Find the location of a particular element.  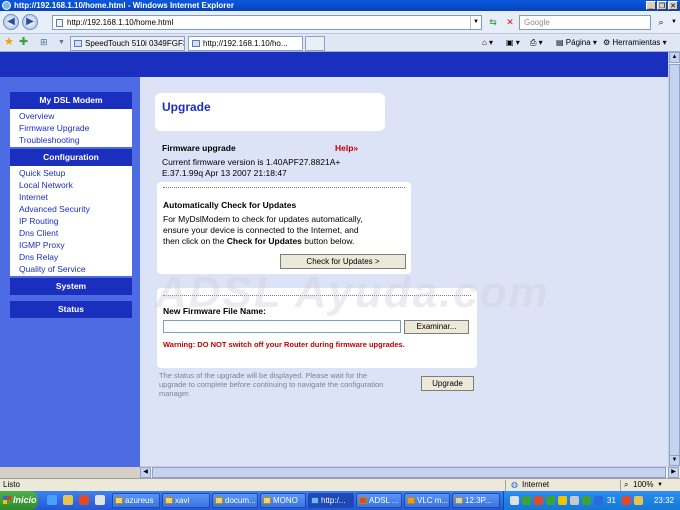

sidebar-item-ip-routing: IP Routing is located at coordinates (75, 221).